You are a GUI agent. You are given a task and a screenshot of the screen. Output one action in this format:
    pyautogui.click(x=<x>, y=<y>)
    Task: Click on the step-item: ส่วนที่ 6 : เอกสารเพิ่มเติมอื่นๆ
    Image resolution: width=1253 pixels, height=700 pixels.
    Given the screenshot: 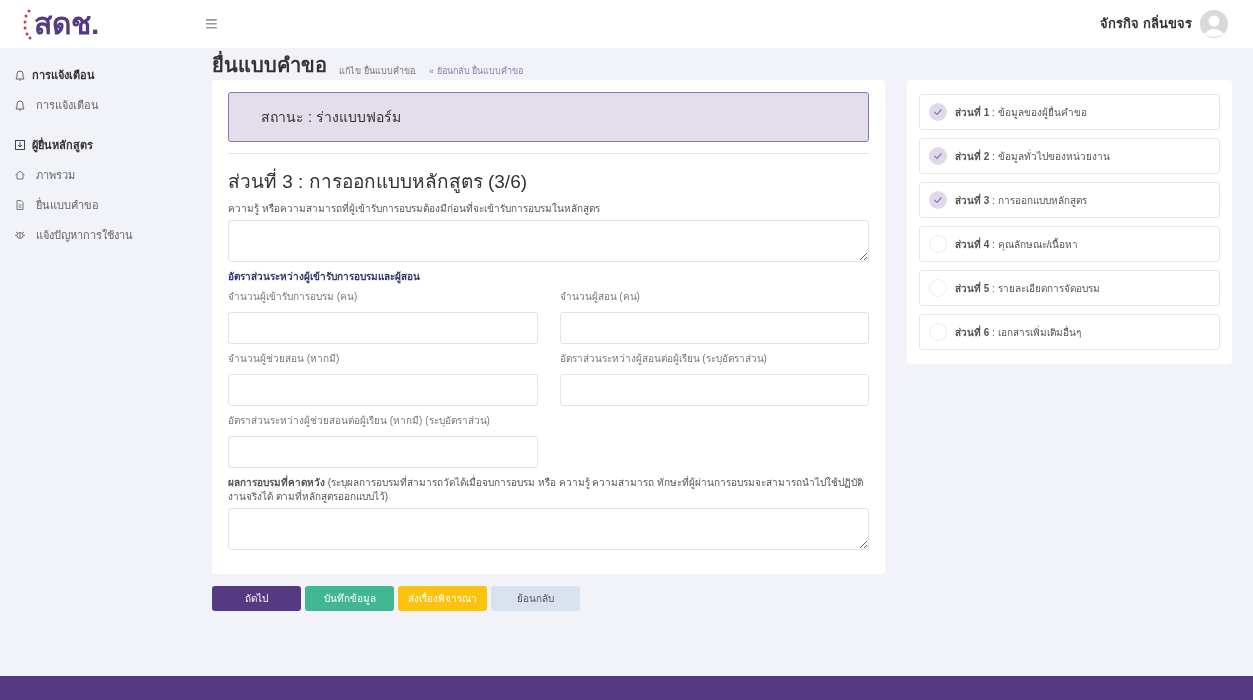 What is the action you would take?
    pyautogui.click(x=1069, y=332)
    